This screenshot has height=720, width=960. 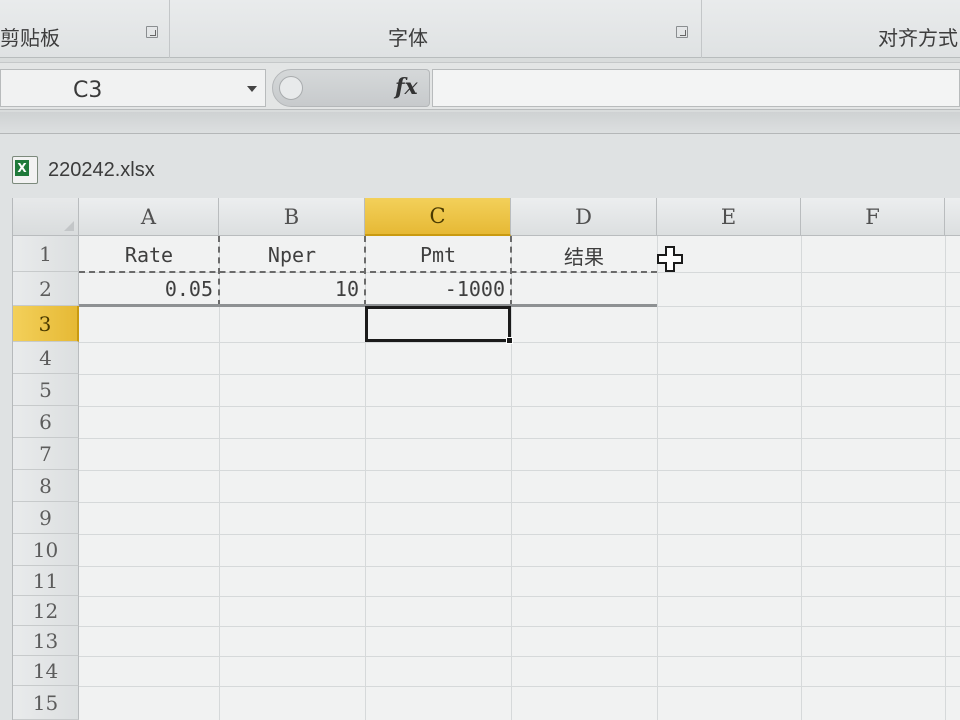 What do you see at coordinates (436, 29) in the screenshot?
I see `ribbon-group-font: 字体` at bounding box center [436, 29].